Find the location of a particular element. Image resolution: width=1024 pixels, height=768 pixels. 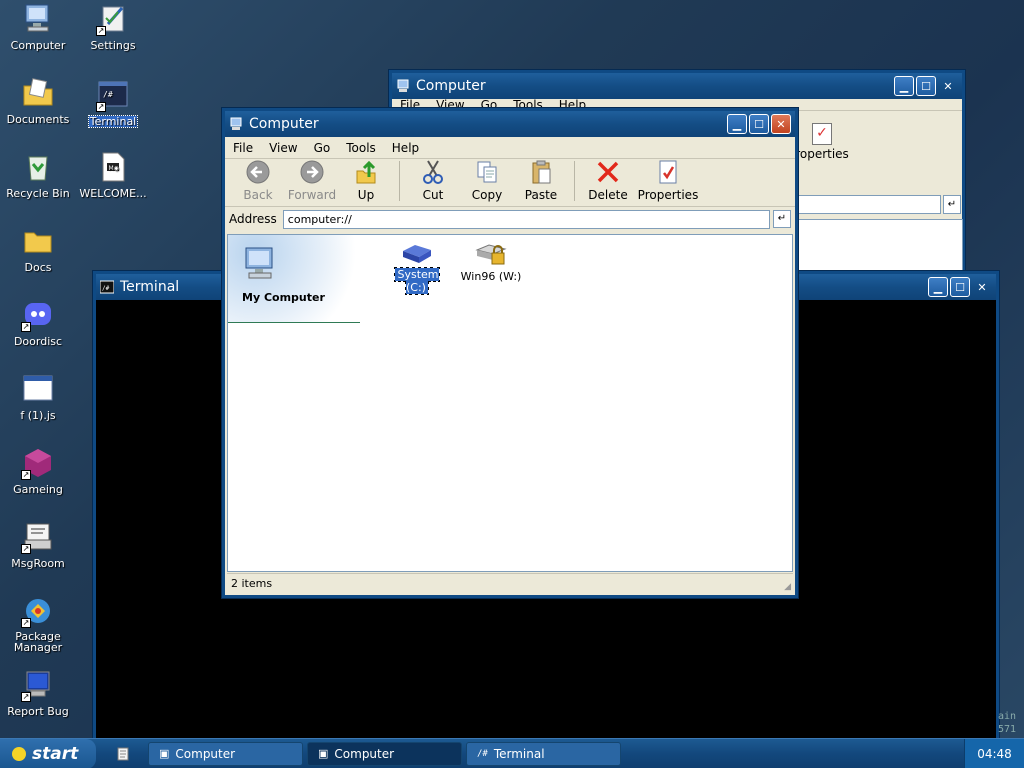

back-address-field is located at coordinates (869, 204).